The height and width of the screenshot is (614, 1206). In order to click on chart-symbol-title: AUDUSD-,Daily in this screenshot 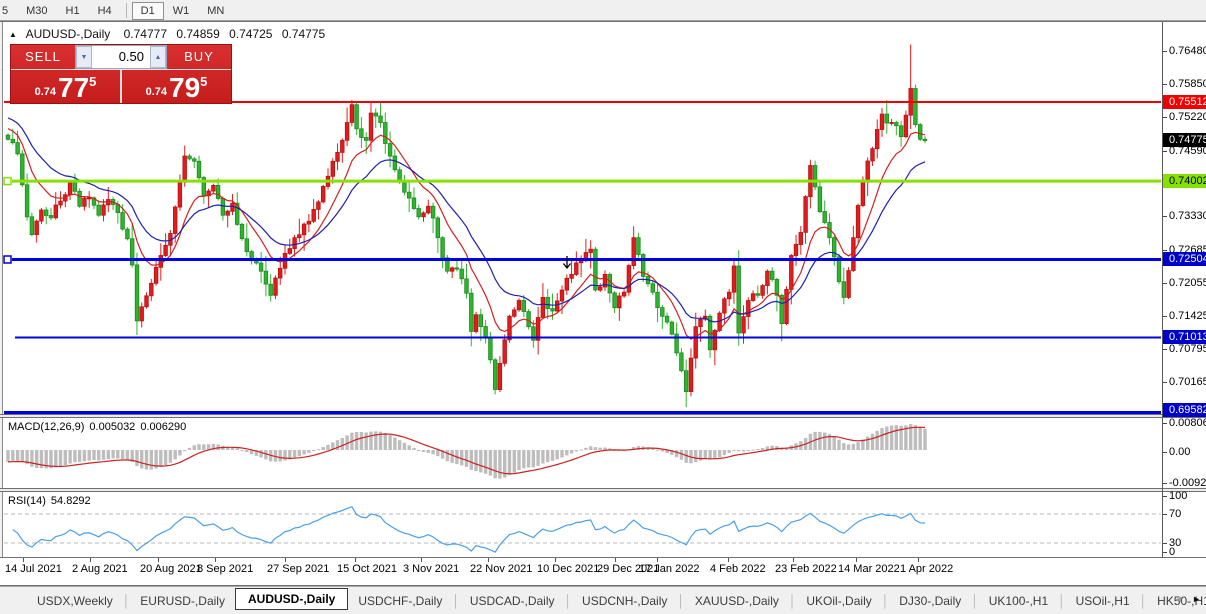, I will do `click(68, 34)`.